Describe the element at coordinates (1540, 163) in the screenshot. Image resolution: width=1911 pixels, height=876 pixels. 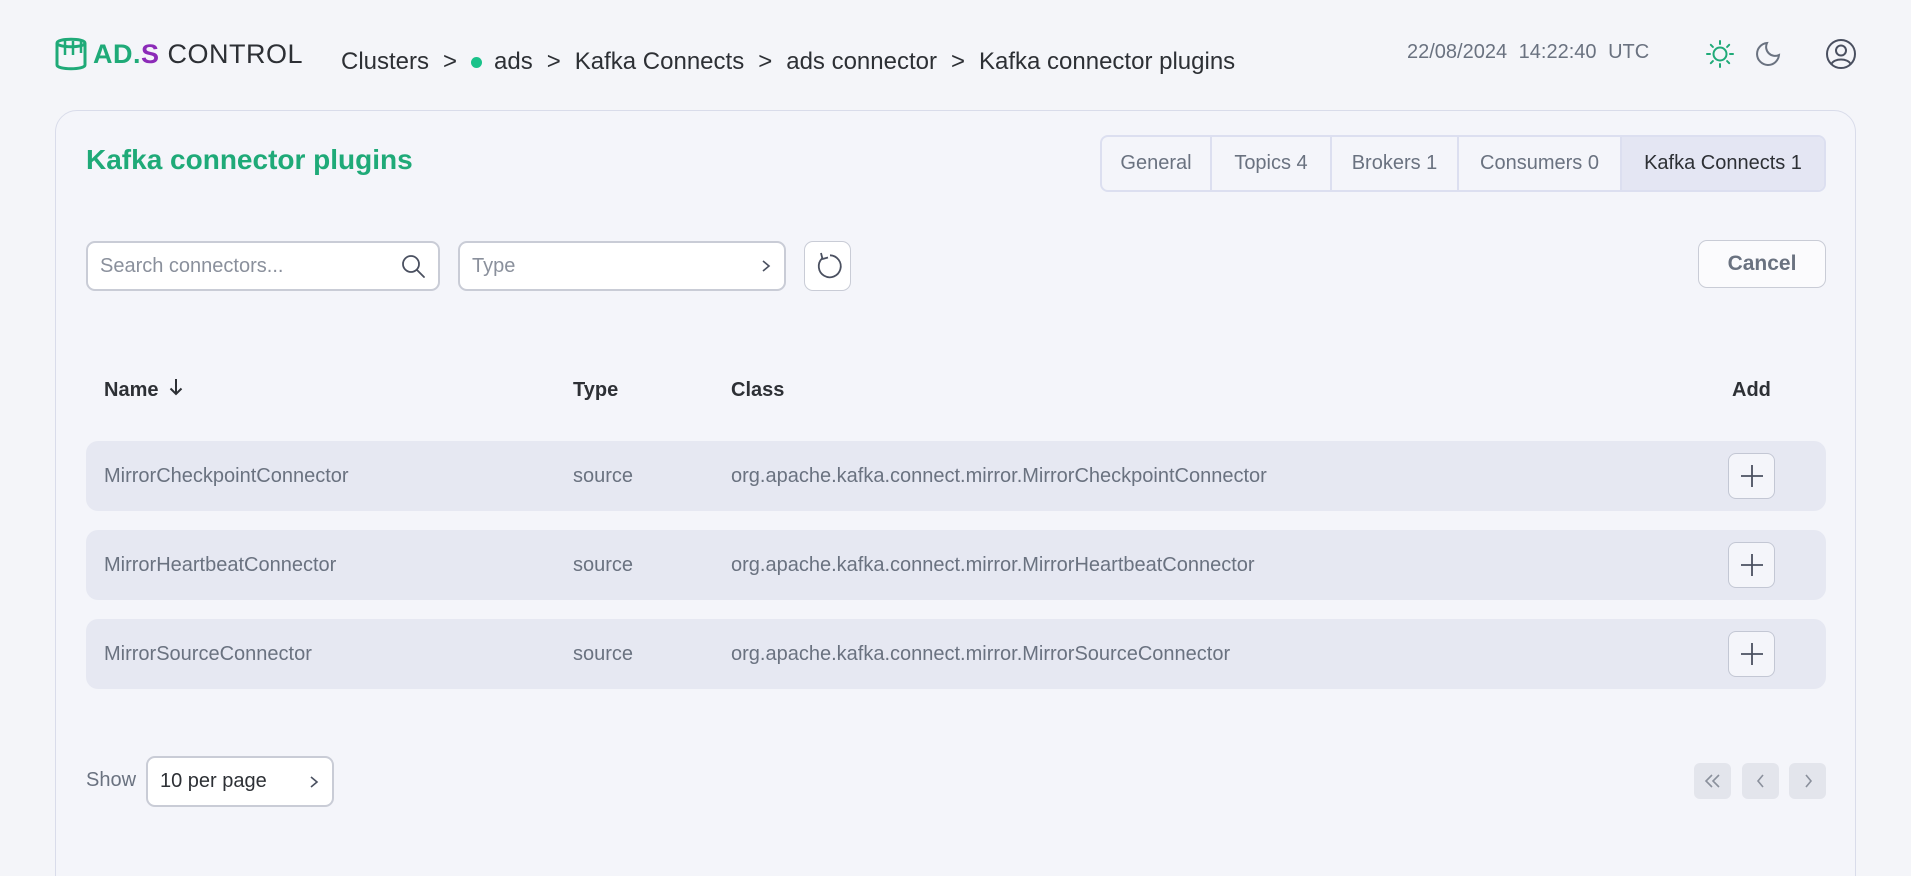
I see `tab-consumers: Consumers 0` at that location.